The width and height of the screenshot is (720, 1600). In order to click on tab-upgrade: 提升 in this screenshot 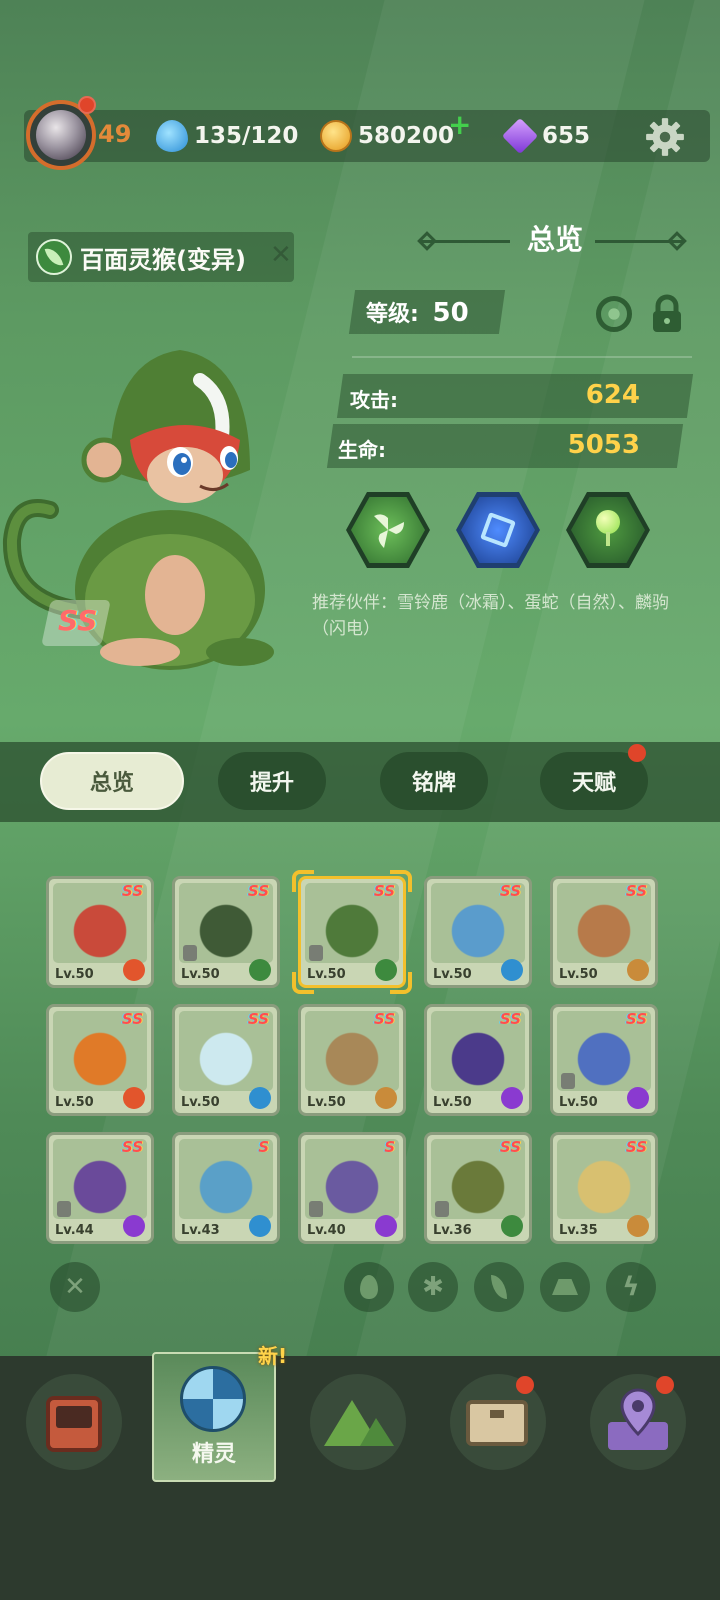, I will do `click(272, 781)`.